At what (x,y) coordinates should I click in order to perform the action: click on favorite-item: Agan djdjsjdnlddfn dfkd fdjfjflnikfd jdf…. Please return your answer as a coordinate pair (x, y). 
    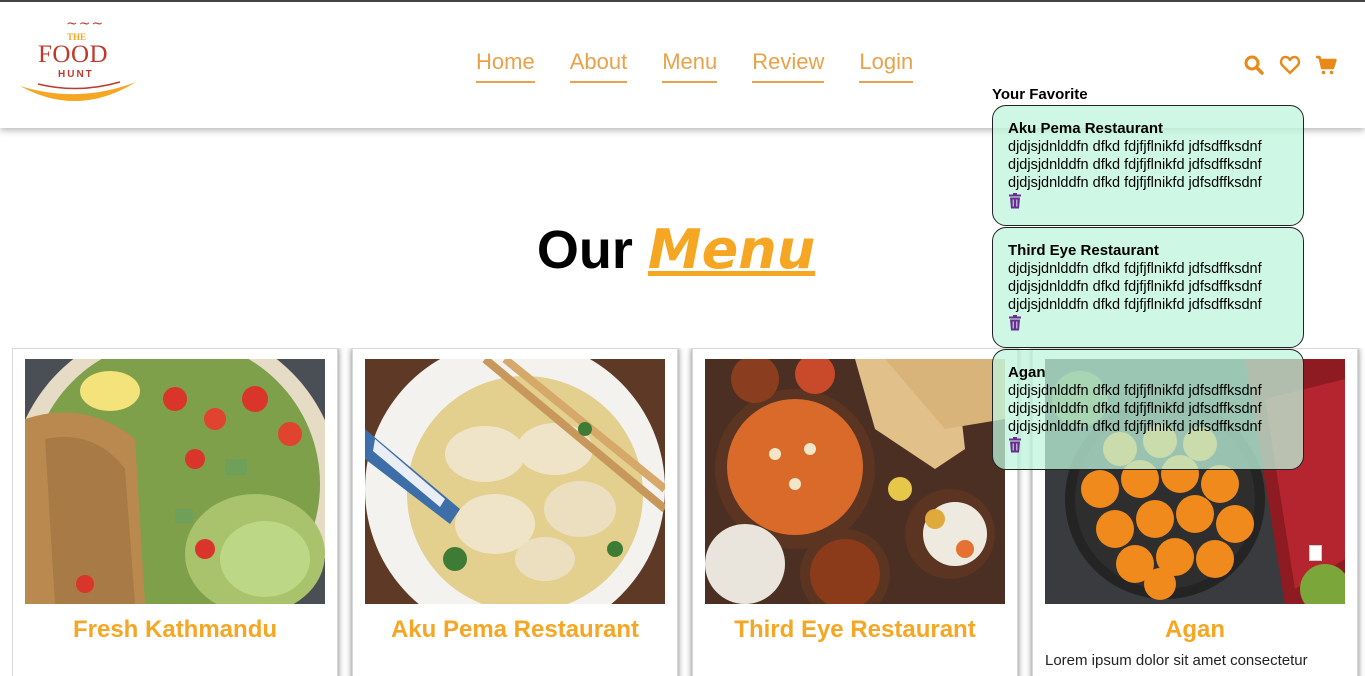
    Looking at the image, I should click on (1148, 409).